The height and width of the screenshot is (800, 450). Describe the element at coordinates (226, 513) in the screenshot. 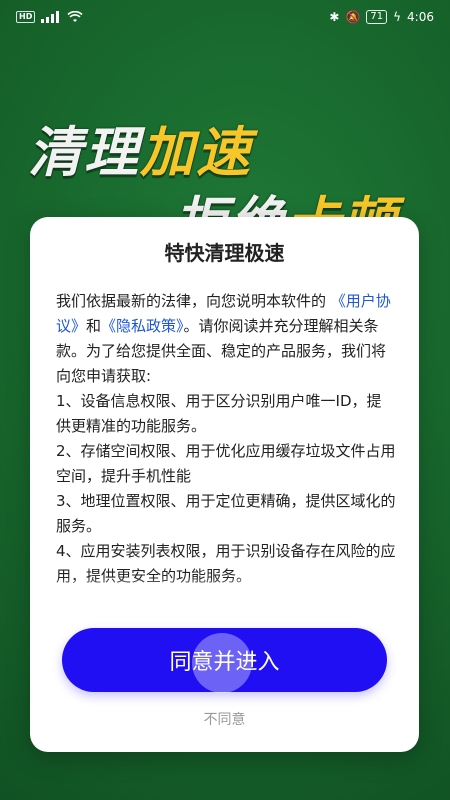

I see `permission-item: 3、地理位置权限、用于定位更精确，提供区域化的服务。` at that location.